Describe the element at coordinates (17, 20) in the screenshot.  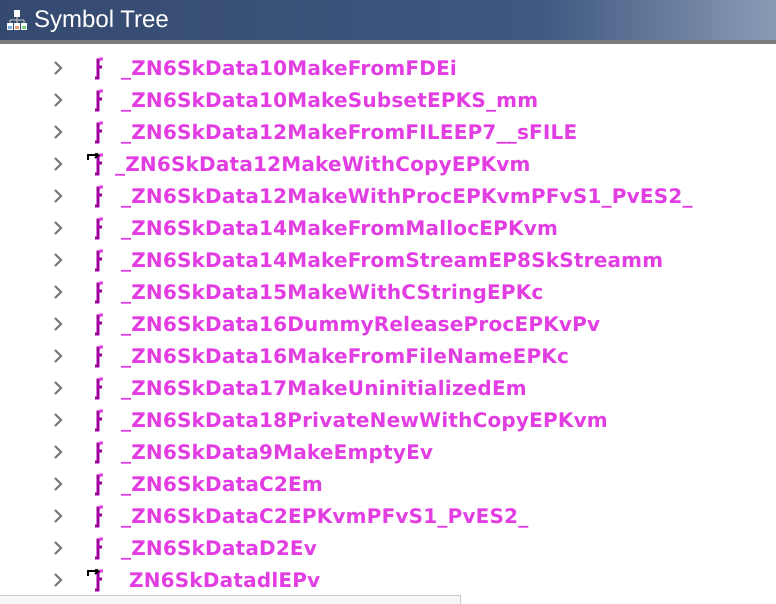
I see `tree-icon` at that location.